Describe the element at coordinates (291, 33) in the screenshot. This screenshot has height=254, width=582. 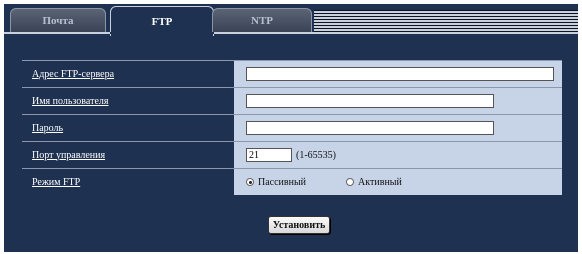
I see `tab-underline` at that location.